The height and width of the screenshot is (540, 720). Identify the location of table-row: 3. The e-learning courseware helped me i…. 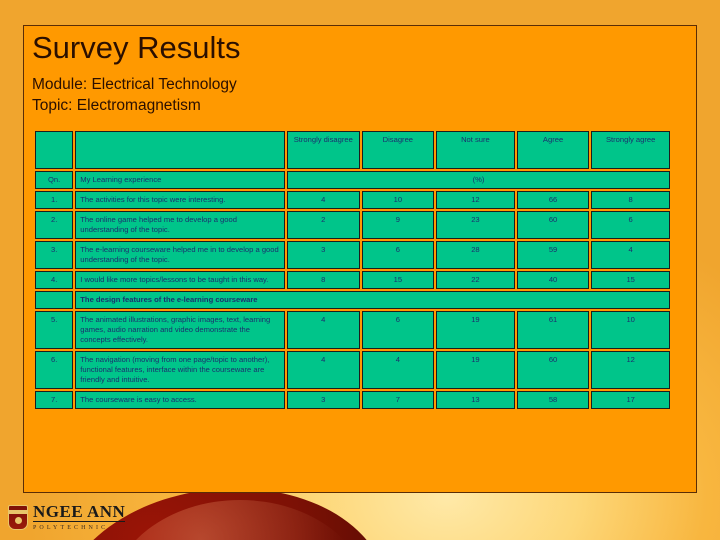
(352, 255).